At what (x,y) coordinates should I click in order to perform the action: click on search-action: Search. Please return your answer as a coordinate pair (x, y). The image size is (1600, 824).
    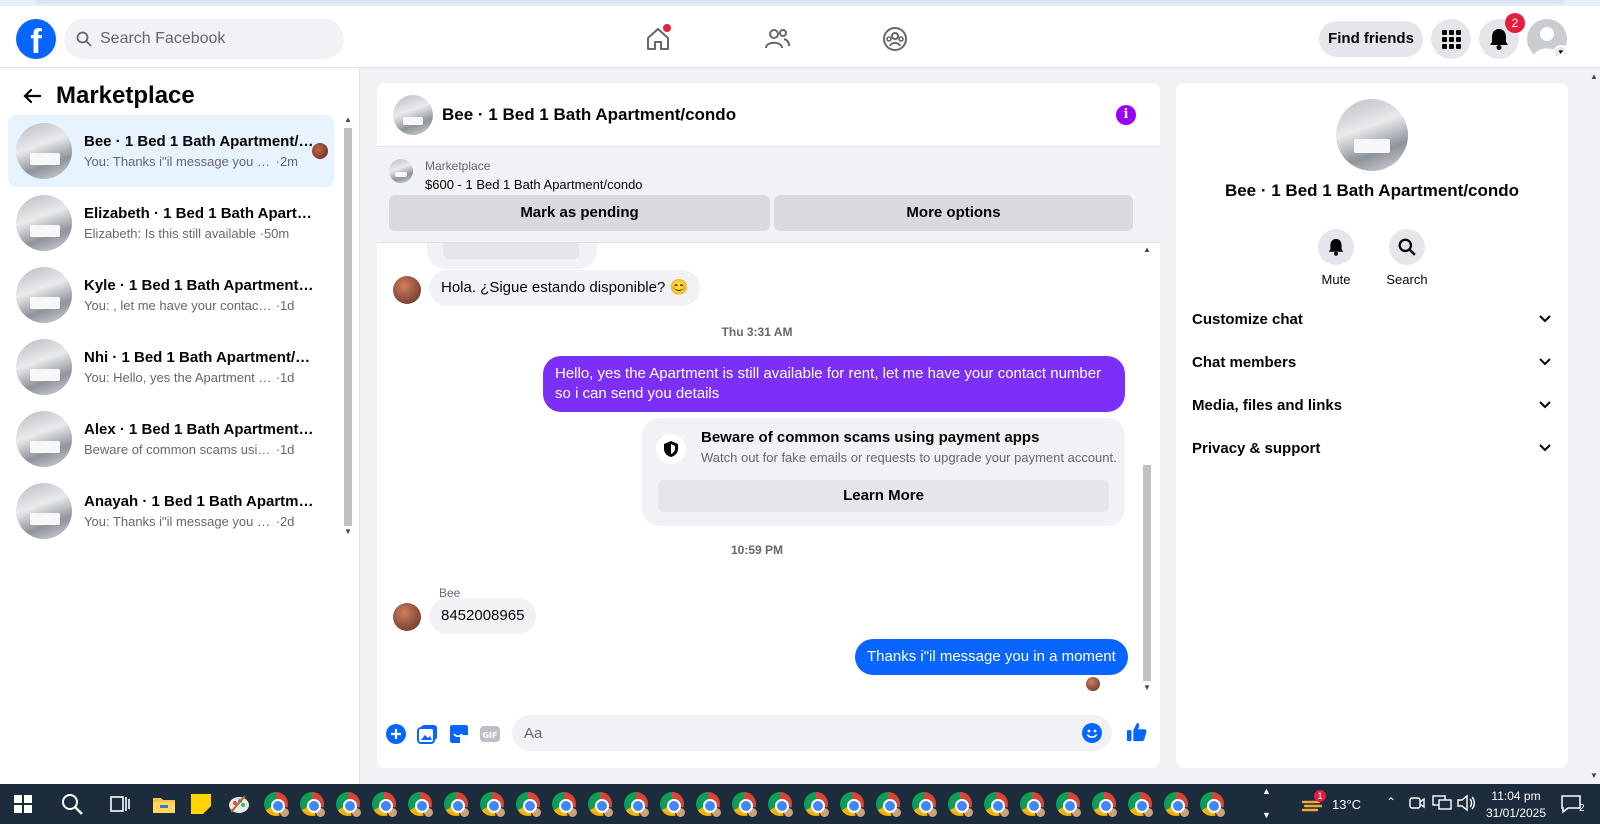
    Looking at the image, I should click on (1407, 258).